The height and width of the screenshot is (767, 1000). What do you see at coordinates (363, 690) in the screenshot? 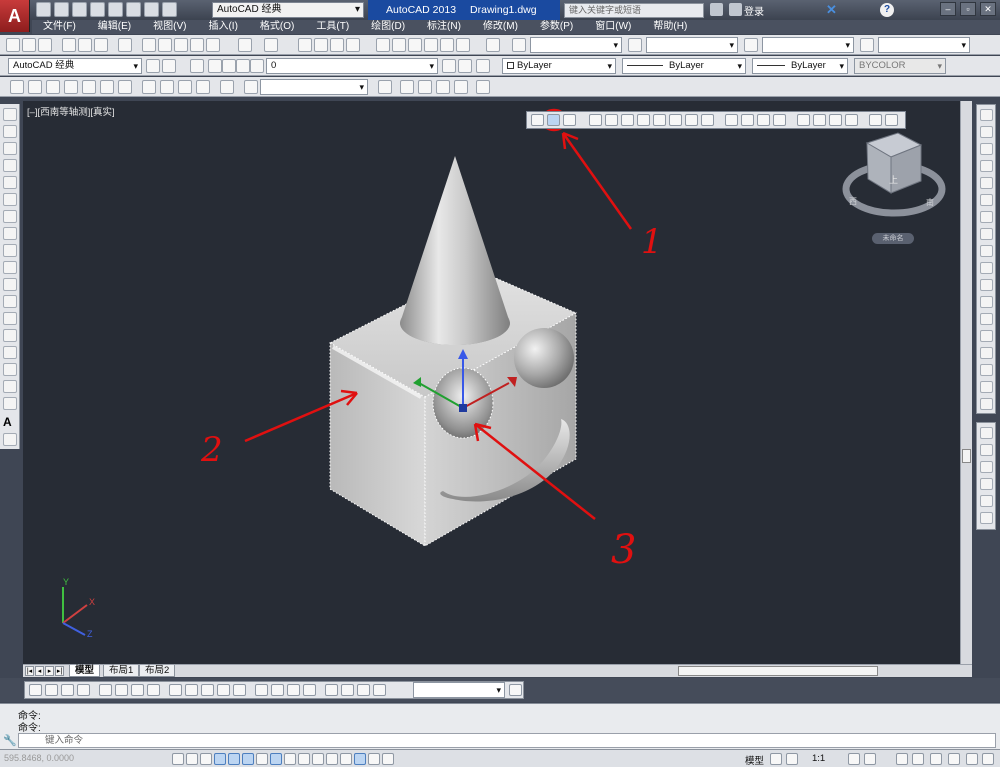
I see `dim-update-icon` at bounding box center [363, 690].